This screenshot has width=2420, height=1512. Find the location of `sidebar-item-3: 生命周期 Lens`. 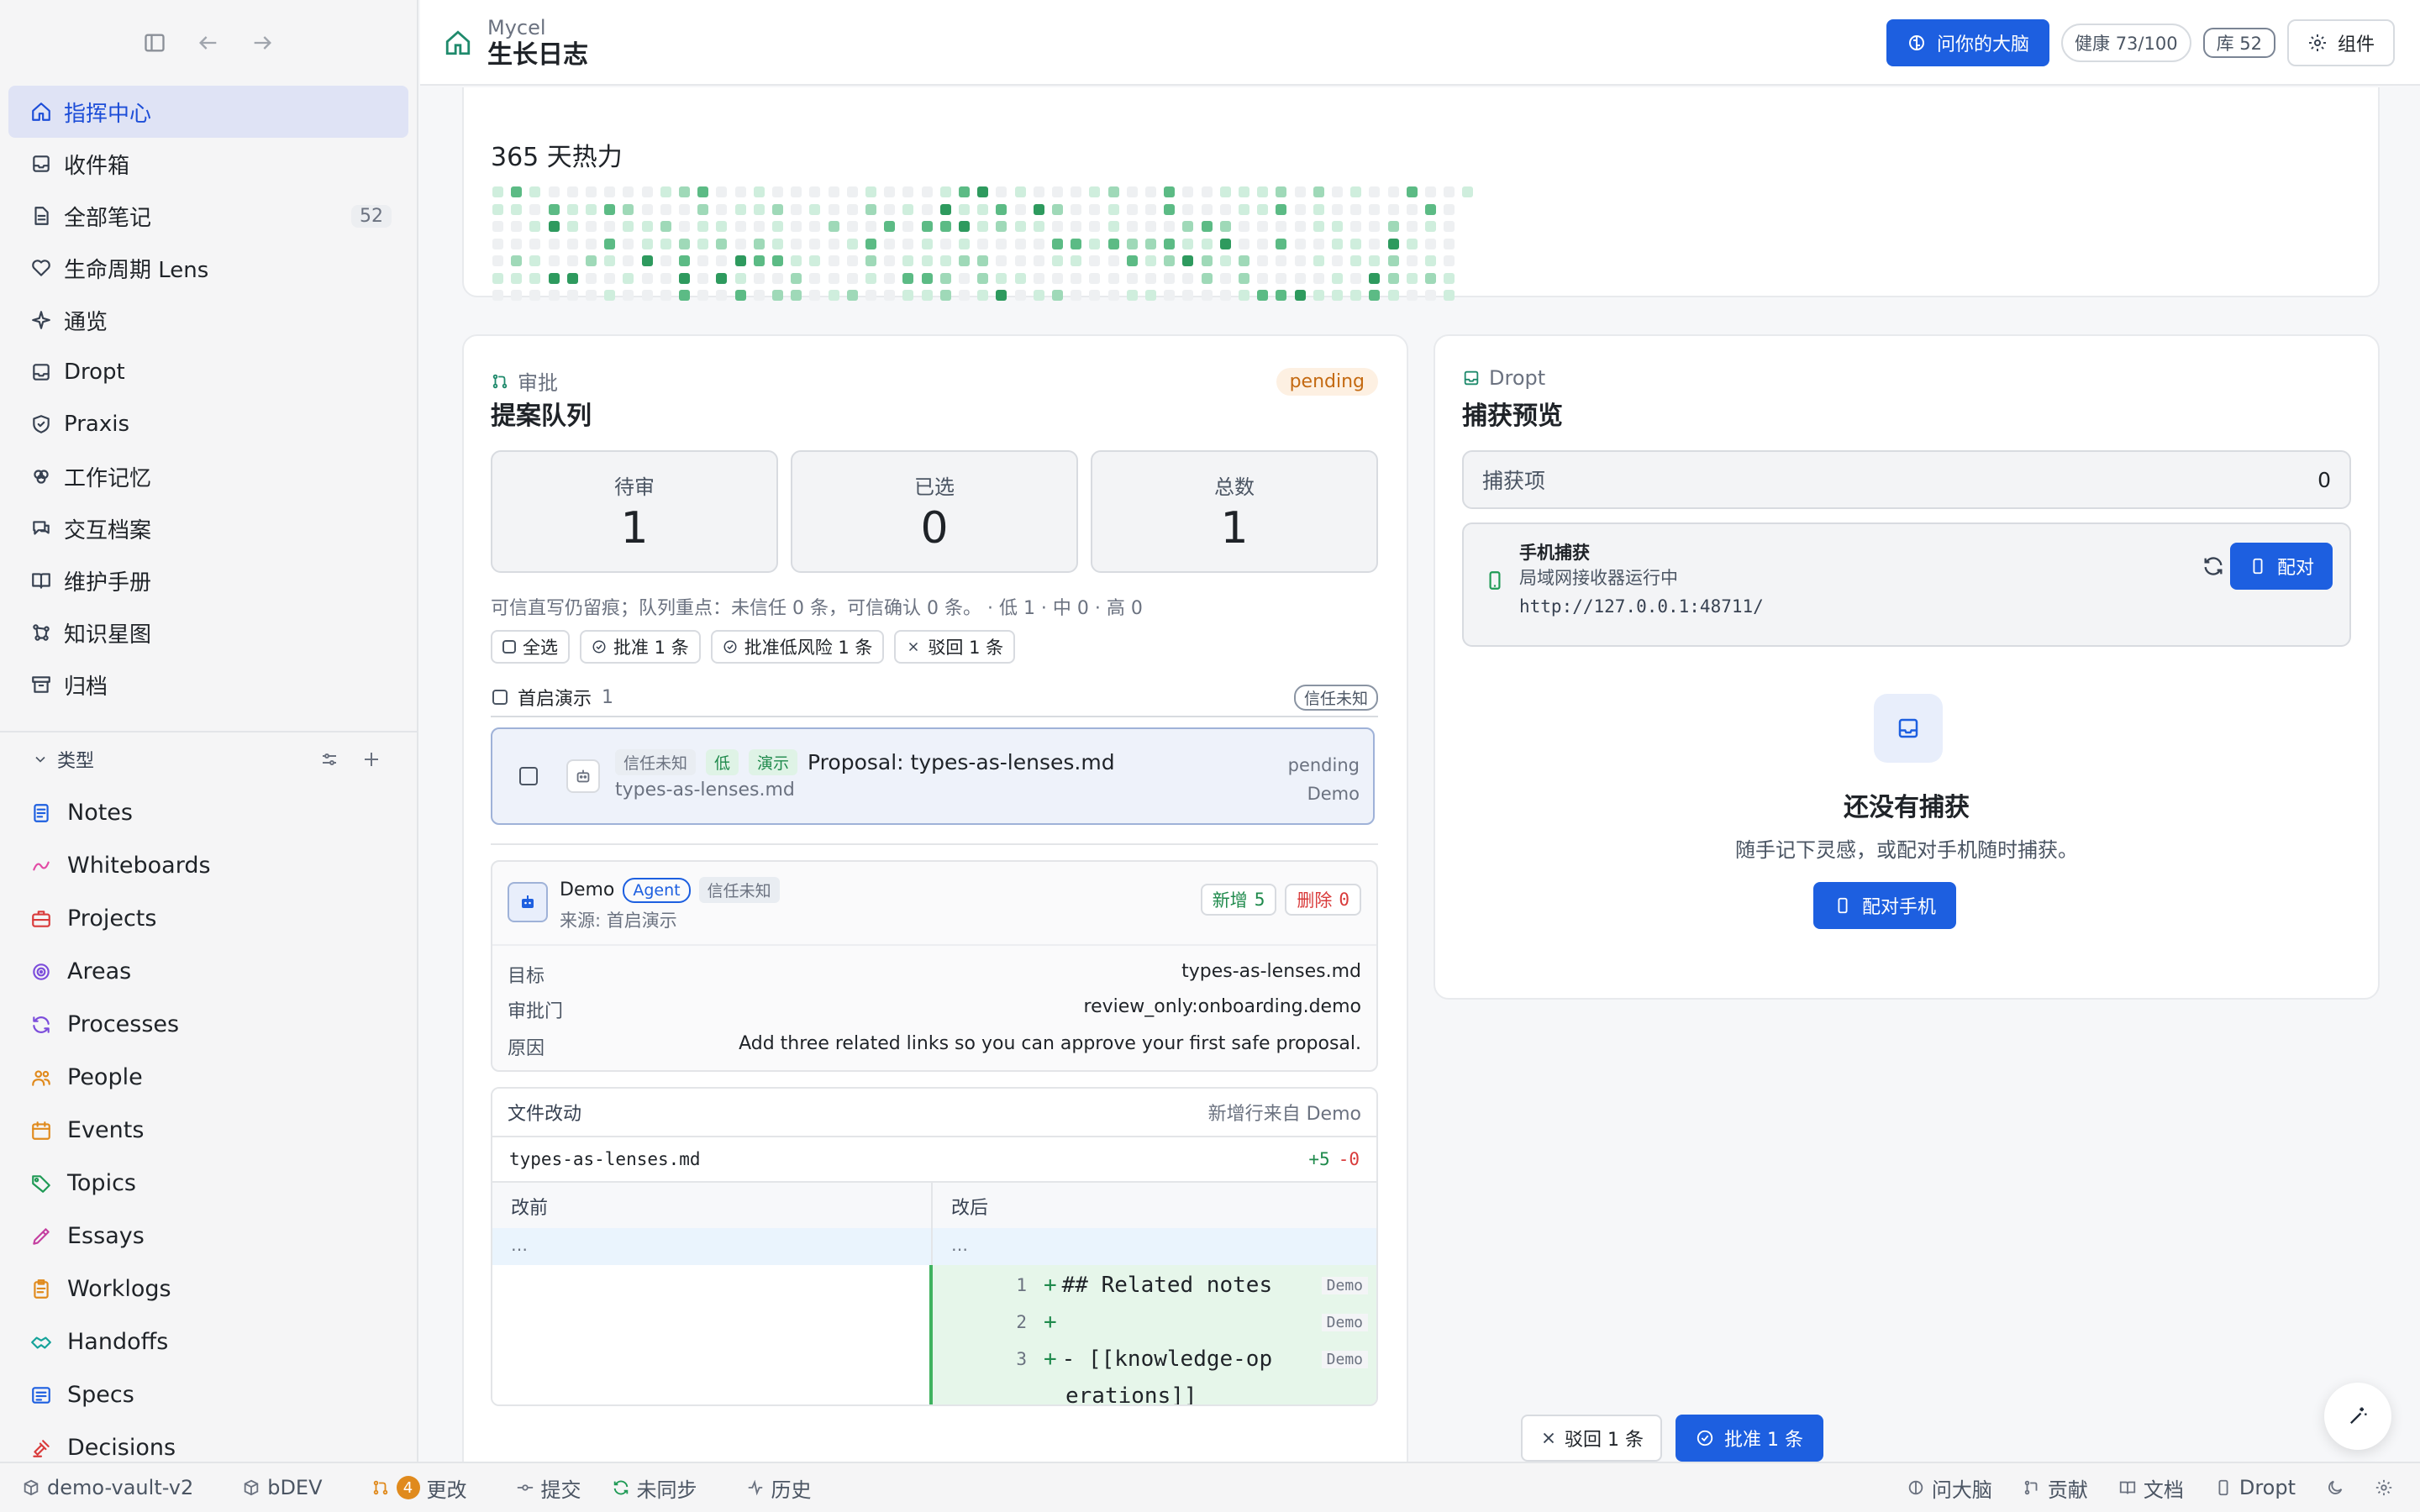

sidebar-item-3: 生命周期 Lens is located at coordinates (208, 268).